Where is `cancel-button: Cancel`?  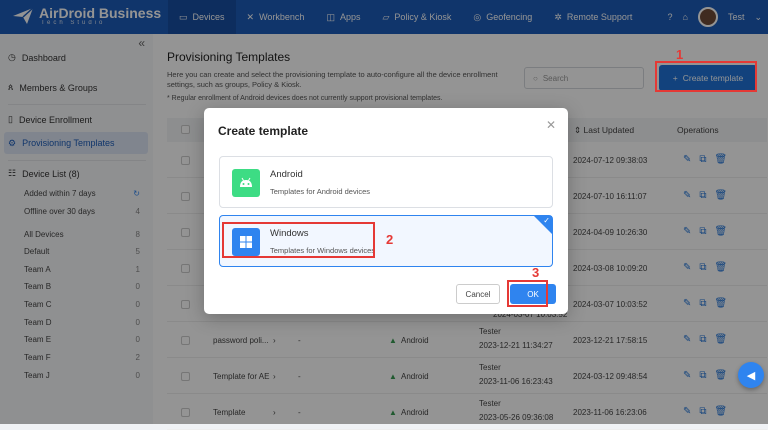
cancel-button: Cancel is located at coordinates (478, 294).